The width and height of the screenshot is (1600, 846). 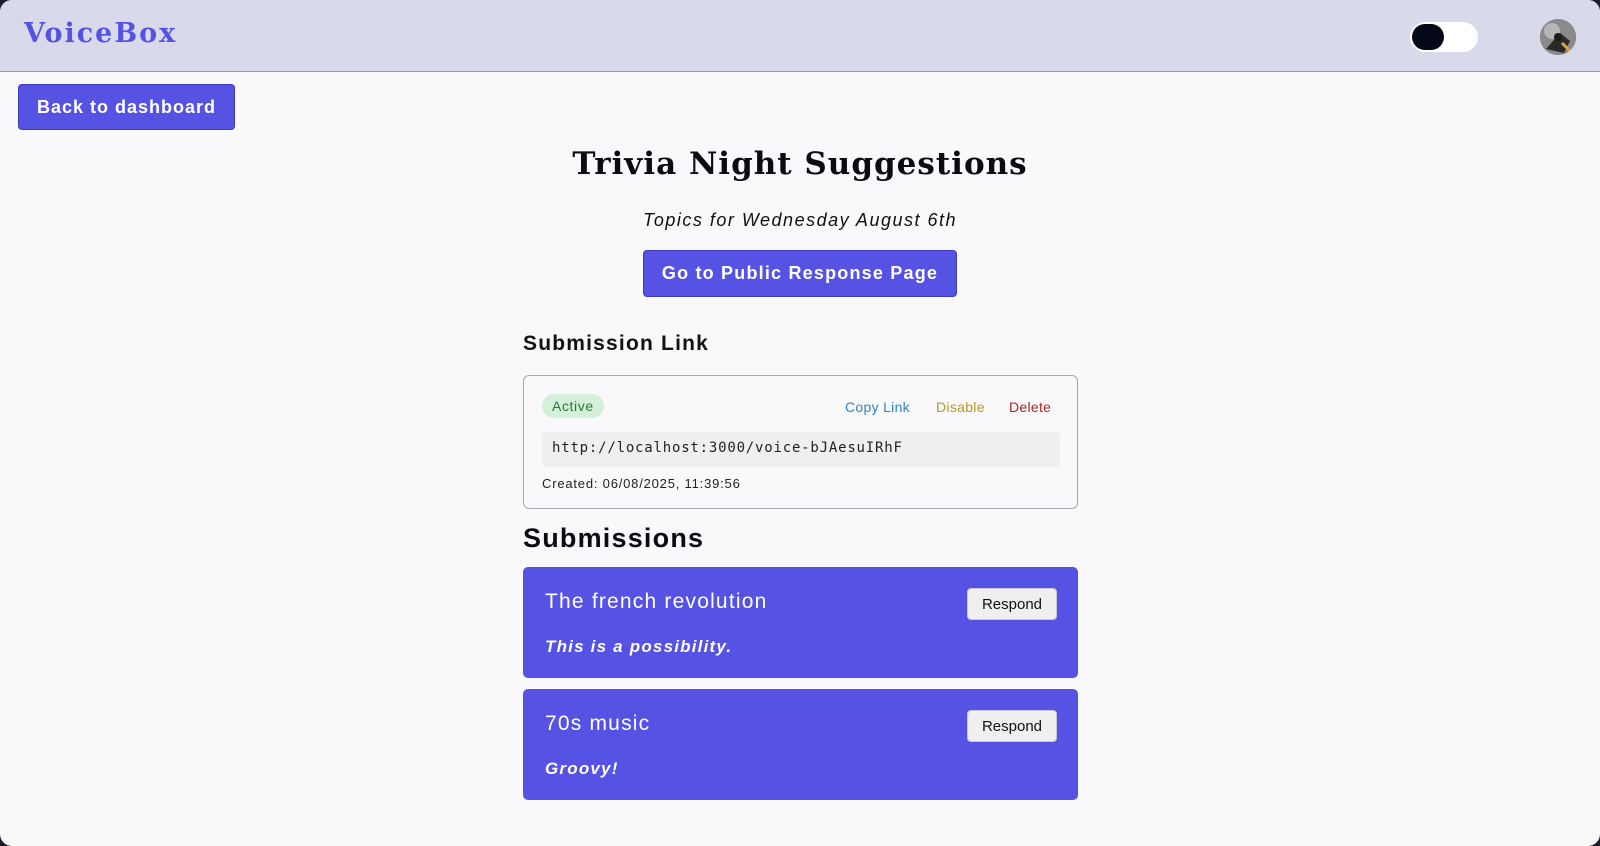 What do you see at coordinates (877, 407) in the screenshot?
I see `copy-link-button: Copy Link` at bounding box center [877, 407].